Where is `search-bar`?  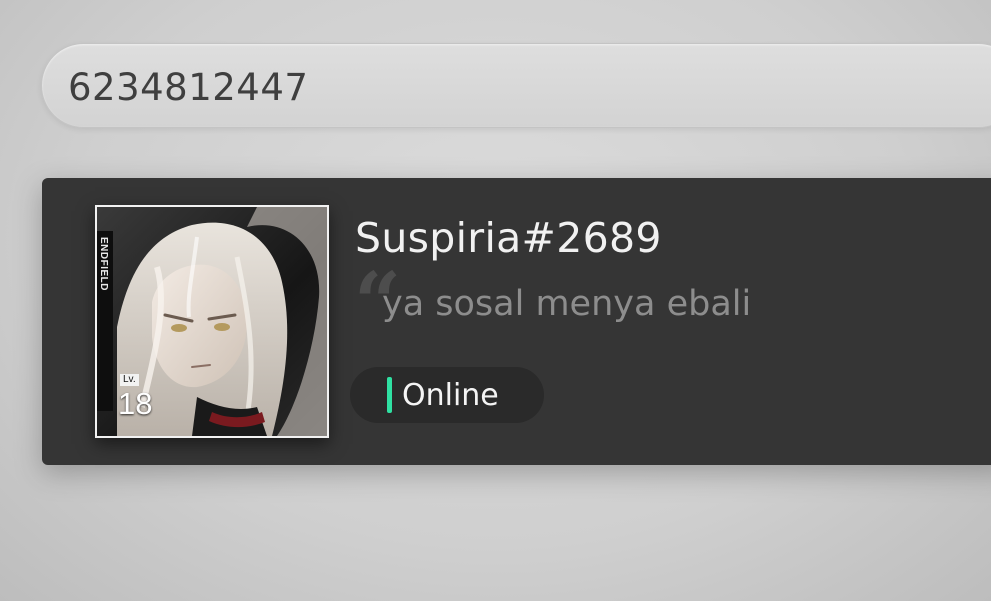 search-bar is located at coordinates (516, 85).